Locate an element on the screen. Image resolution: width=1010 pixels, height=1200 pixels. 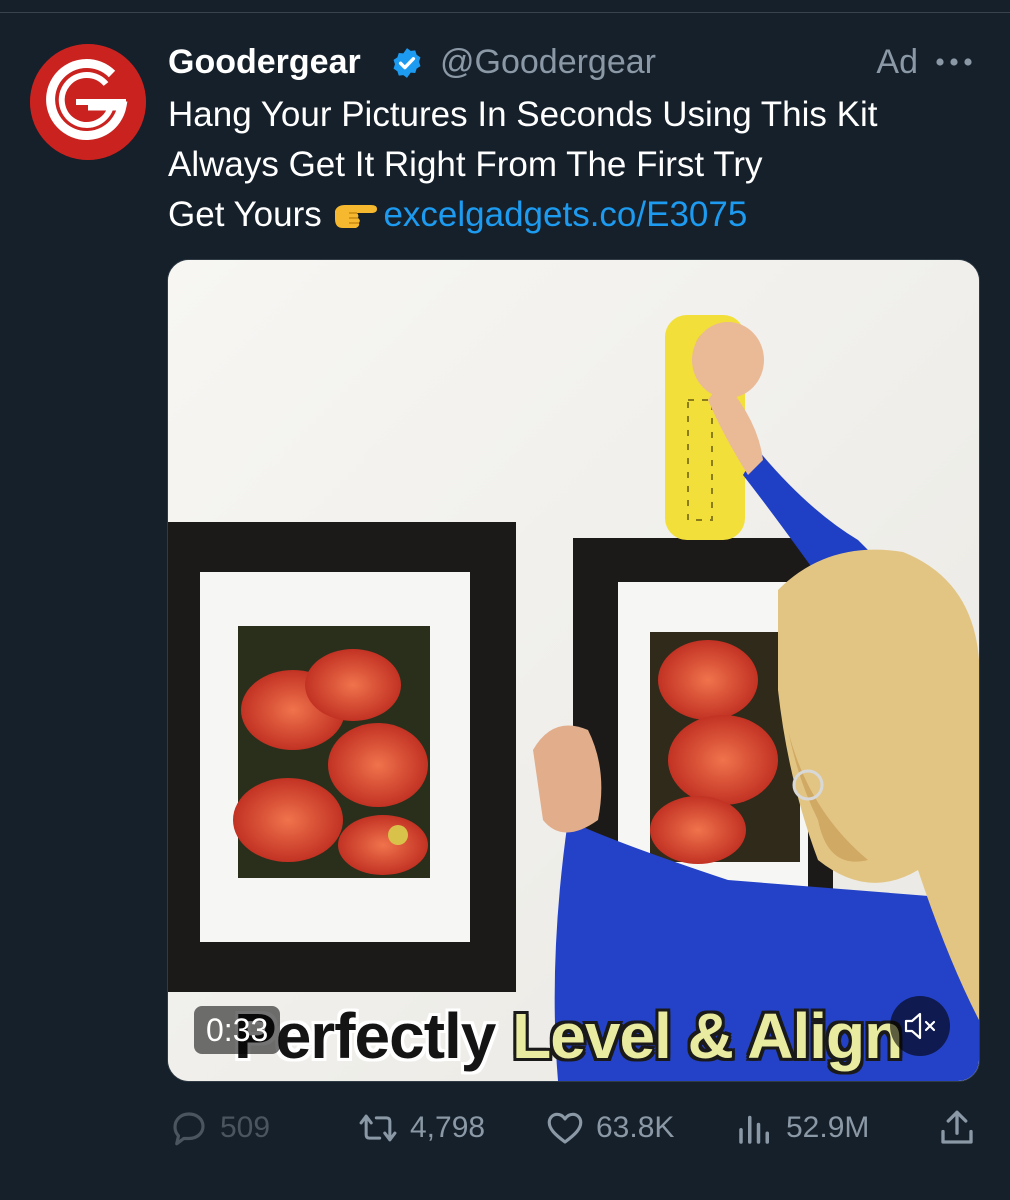
video-duration: 0:33 is located at coordinates (237, 1030).